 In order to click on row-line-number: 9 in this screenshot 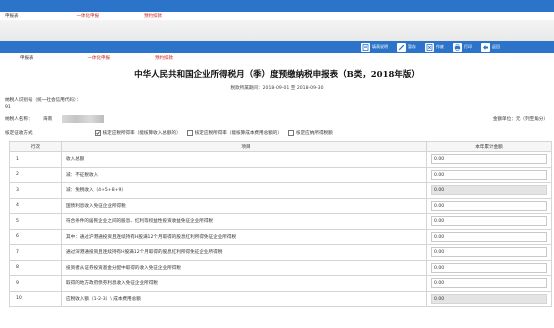, I will do `click(35, 283)`.